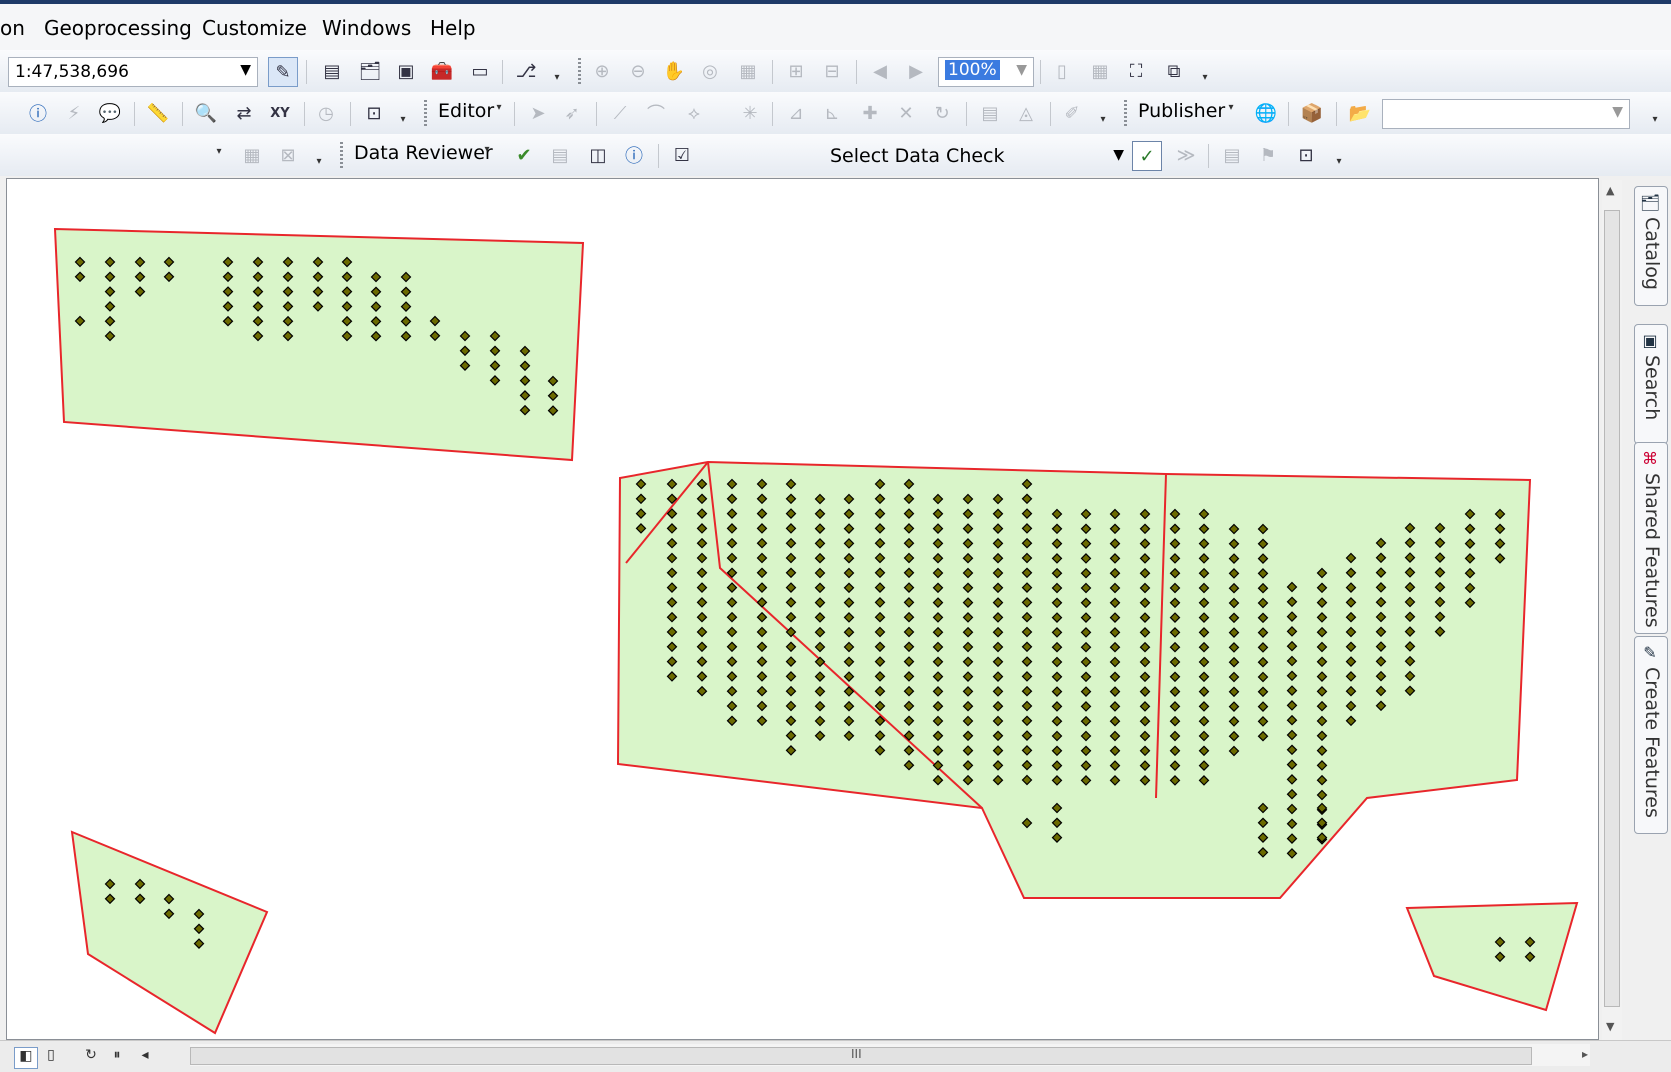 Image resolution: width=1671 pixels, height=1072 pixels. What do you see at coordinates (1610, 1026) in the screenshot?
I see `scroll-down-icon: ▼` at bounding box center [1610, 1026].